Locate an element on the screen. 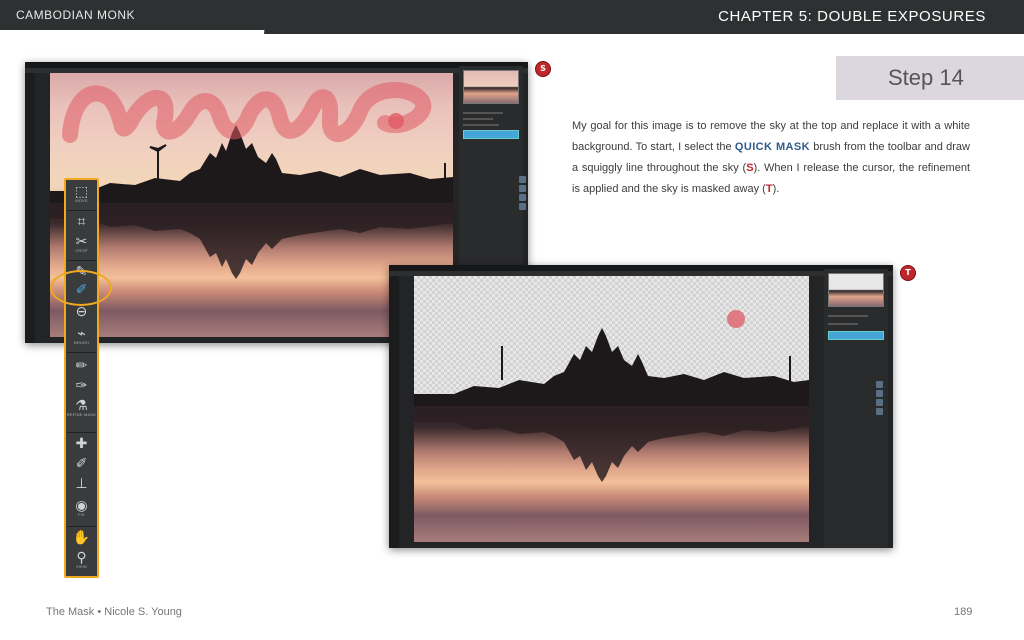  refine-add-icon: ✑ is located at coordinates (81, 385).